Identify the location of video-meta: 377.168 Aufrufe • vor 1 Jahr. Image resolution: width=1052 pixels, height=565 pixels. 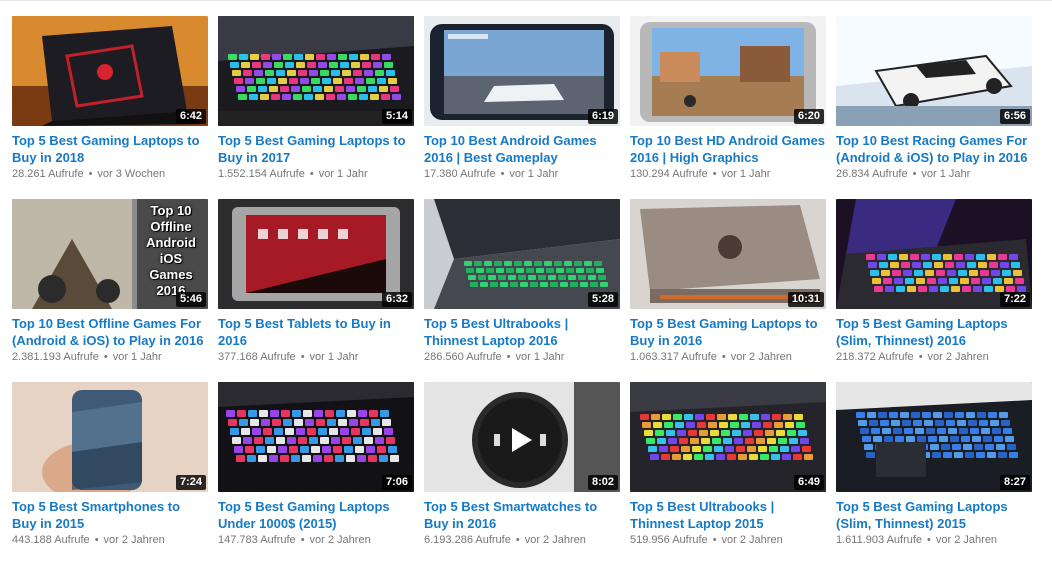
(316, 357).